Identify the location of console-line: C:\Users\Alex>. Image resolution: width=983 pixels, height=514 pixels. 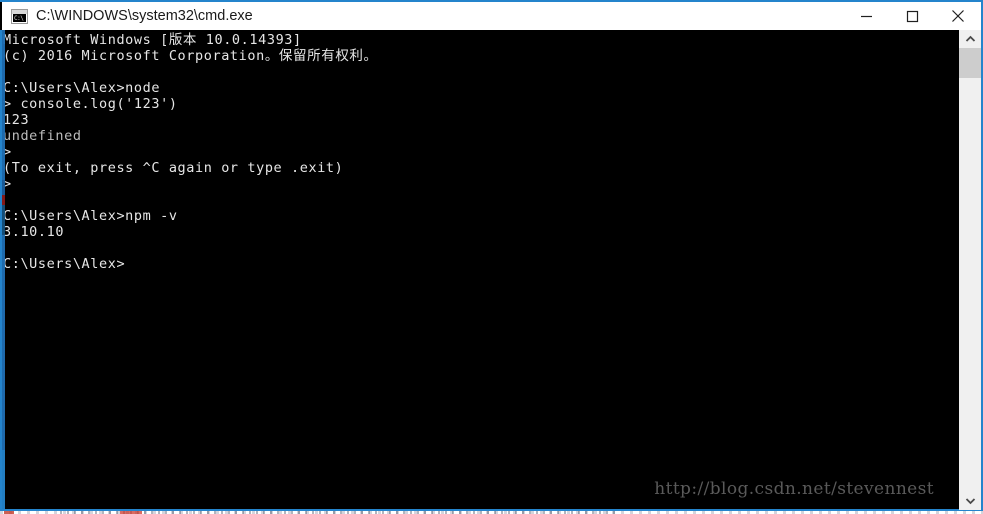
(64, 264).